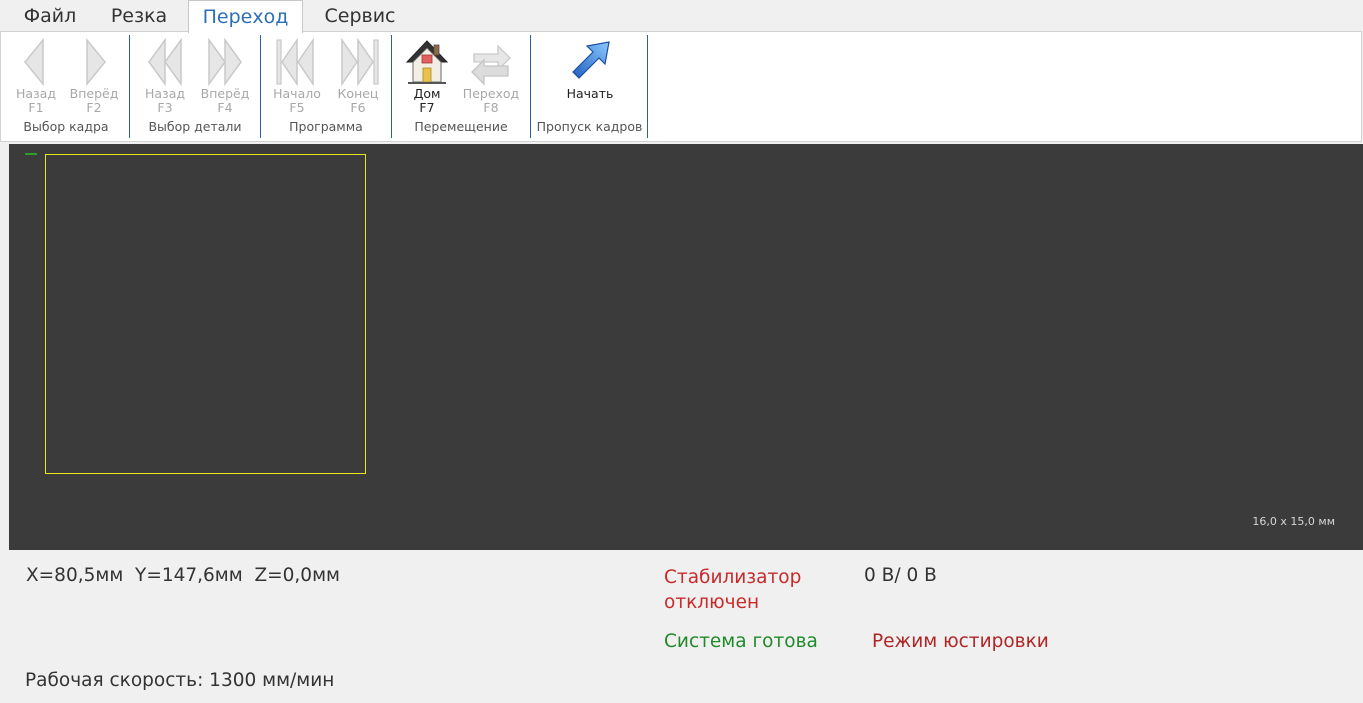 This screenshot has height=703, width=1363. I want to click on home-key: F7, so click(427, 107).